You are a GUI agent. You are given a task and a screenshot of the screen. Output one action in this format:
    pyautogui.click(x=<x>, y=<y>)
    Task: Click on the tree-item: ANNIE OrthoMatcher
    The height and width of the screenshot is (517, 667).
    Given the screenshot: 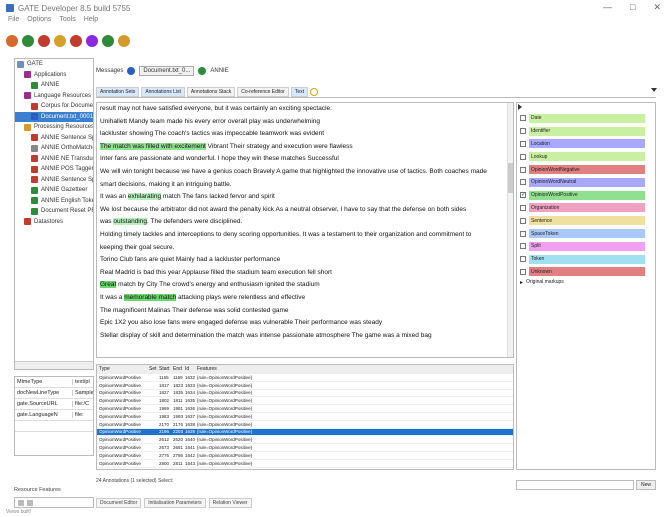 What is the action you would take?
    pyautogui.click(x=54, y=148)
    